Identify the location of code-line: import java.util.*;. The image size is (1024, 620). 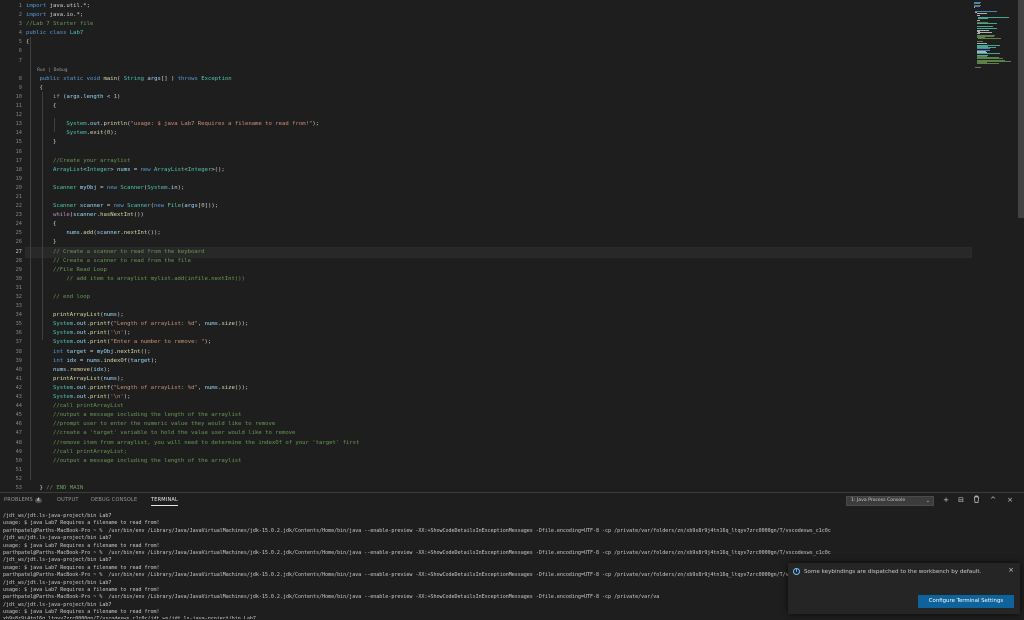
(498, 6).